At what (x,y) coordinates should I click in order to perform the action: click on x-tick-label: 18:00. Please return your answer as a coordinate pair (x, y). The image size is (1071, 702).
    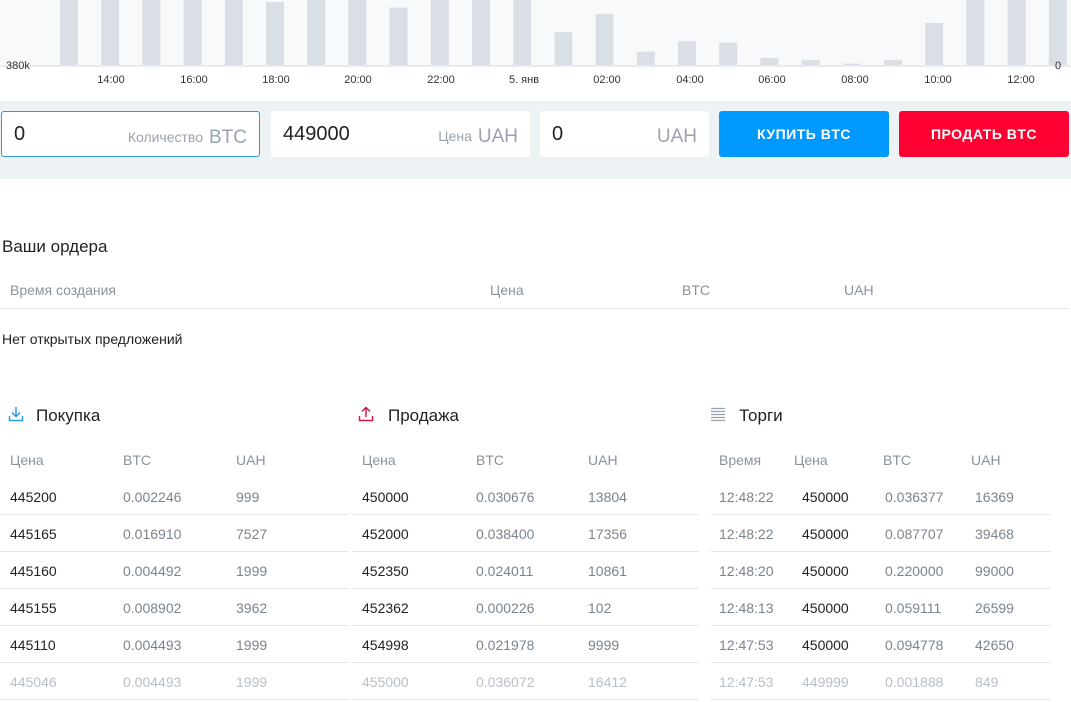
    Looking at the image, I should click on (276, 80).